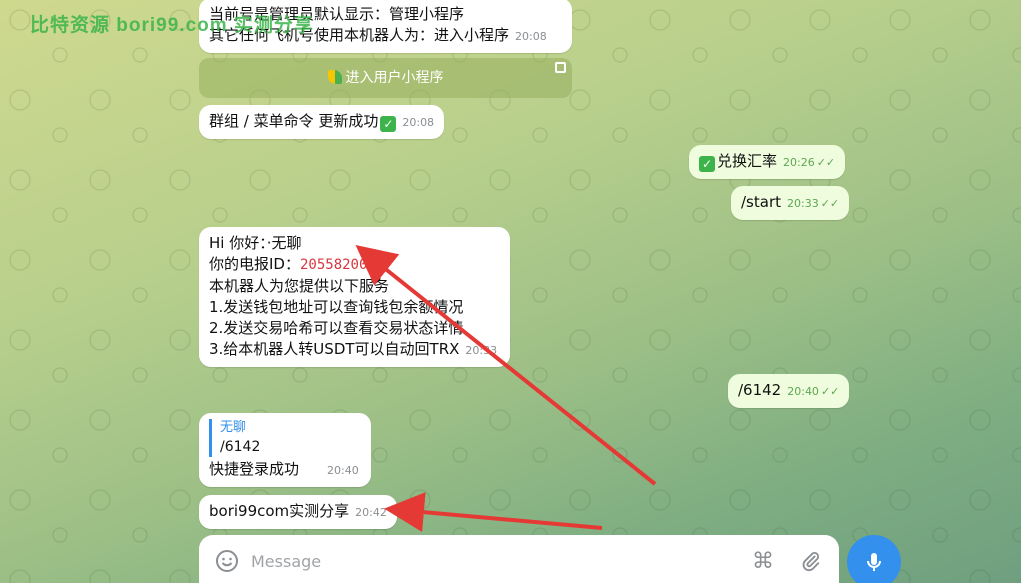  Describe the element at coordinates (240, 447) in the screenshot. I see `quote-text: /6142` at that location.